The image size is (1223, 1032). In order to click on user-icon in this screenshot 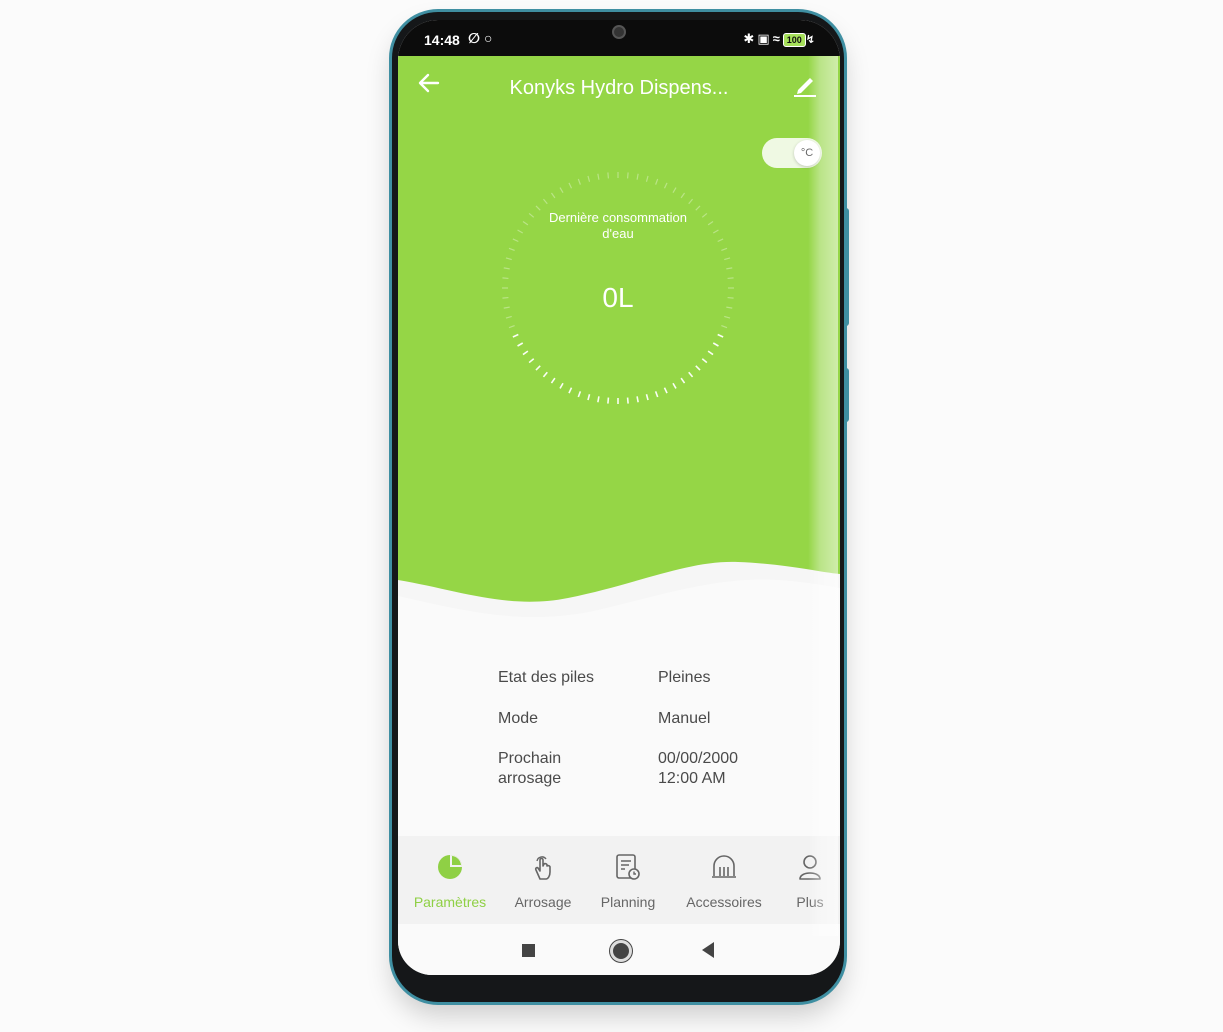, I will do `click(810, 867)`.